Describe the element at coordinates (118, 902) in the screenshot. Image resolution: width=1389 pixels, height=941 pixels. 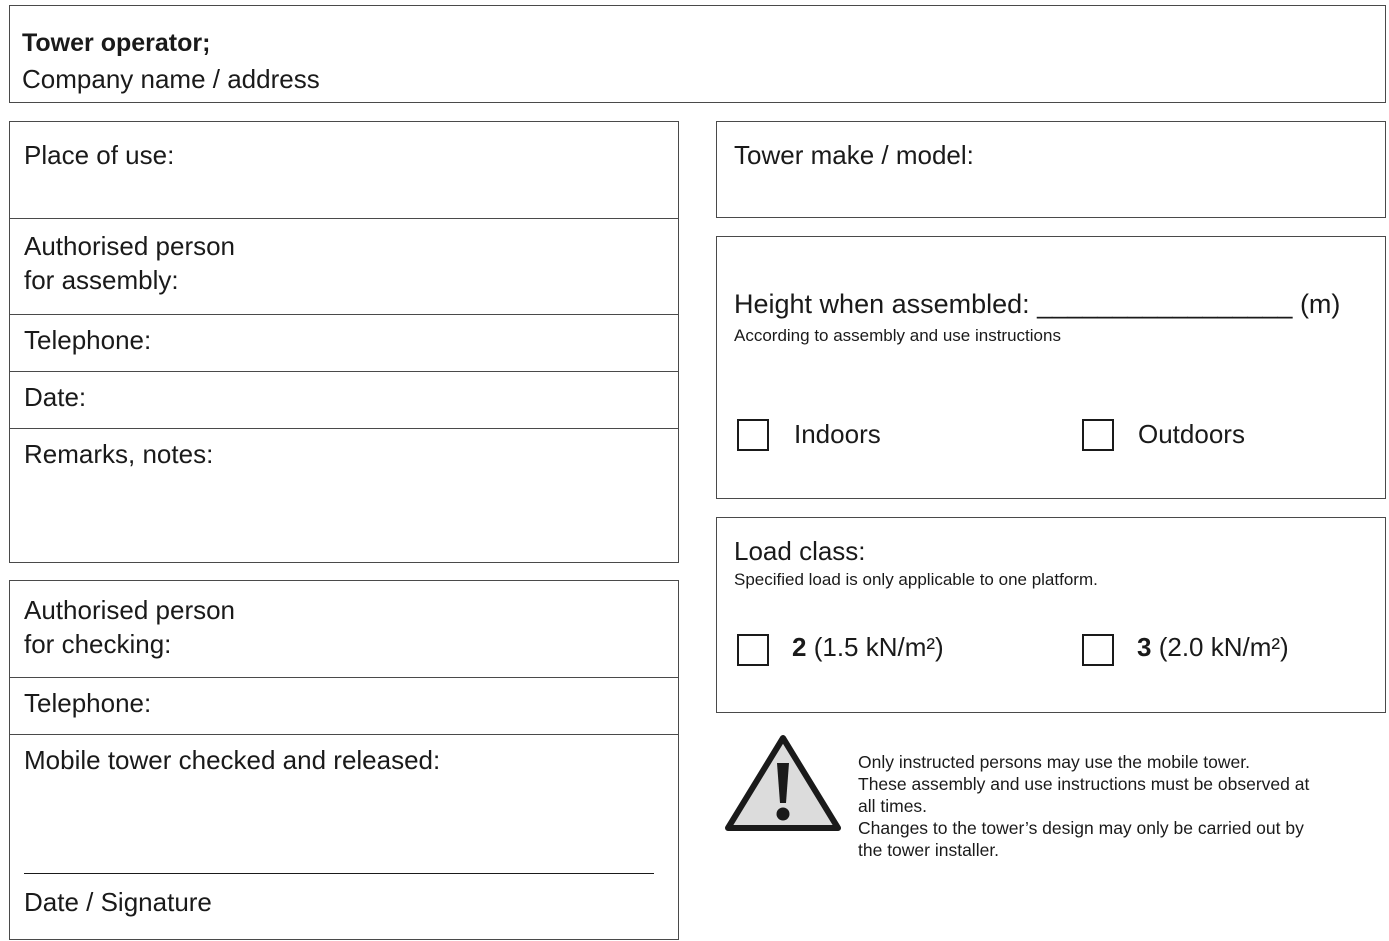
I see `date-signature-label: Date / Signature` at that location.